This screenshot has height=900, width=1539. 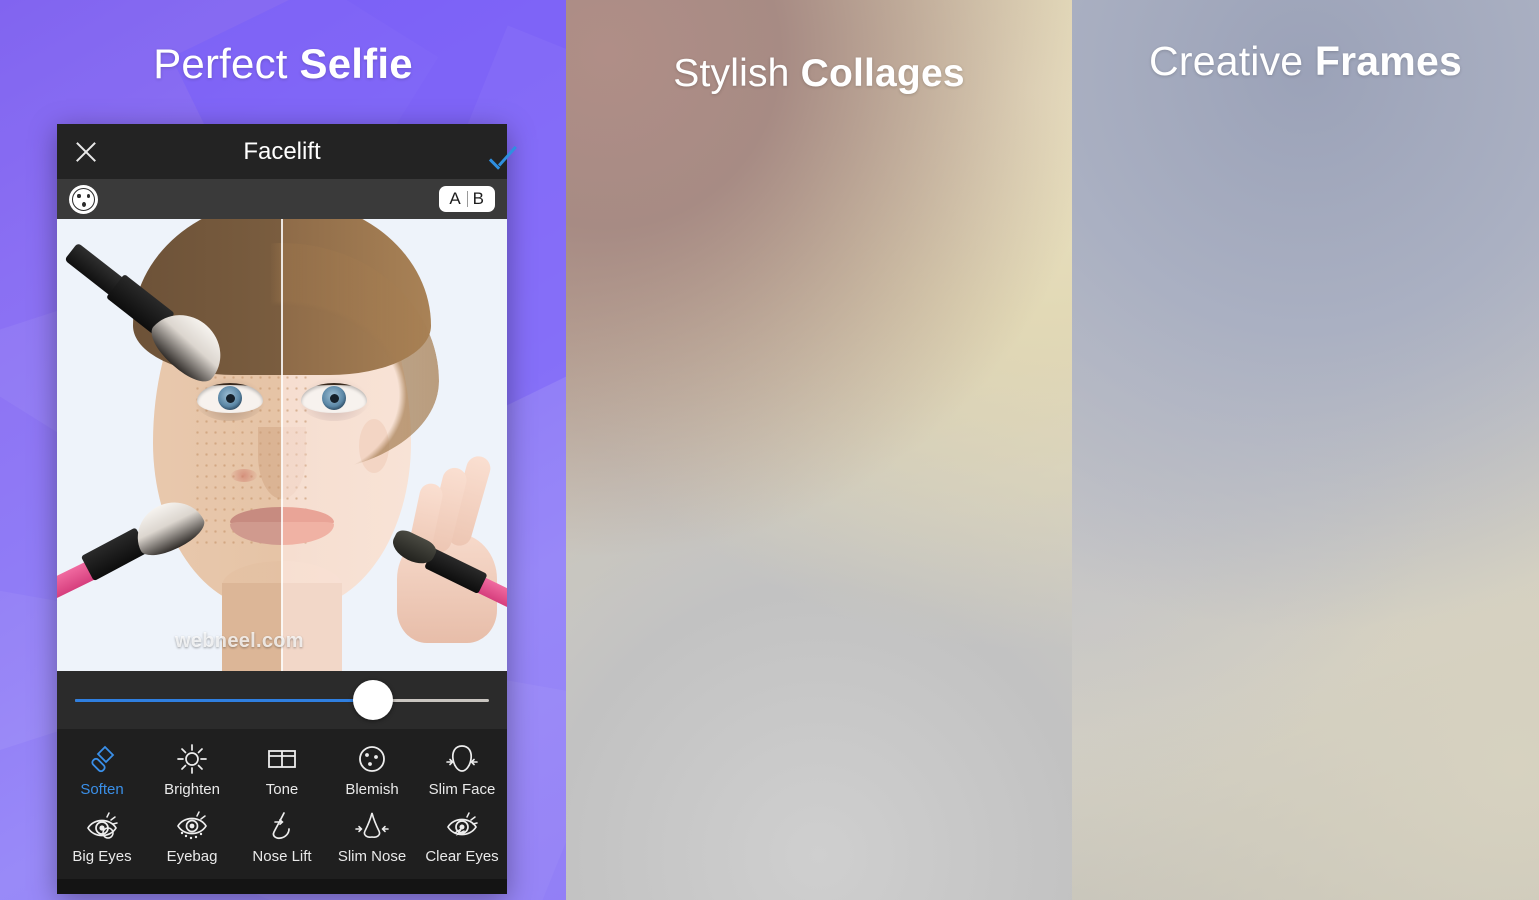 I want to click on big-eyes-icon, so click(x=102, y=825).